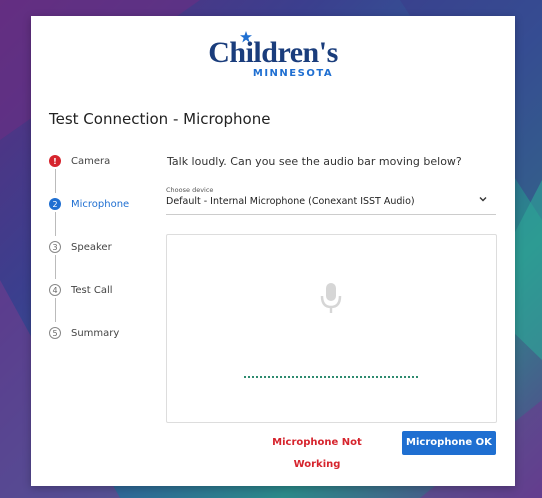  Describe the element at coordinates (55, 204) in the screenshot. I see `step-number: 2` at that location.